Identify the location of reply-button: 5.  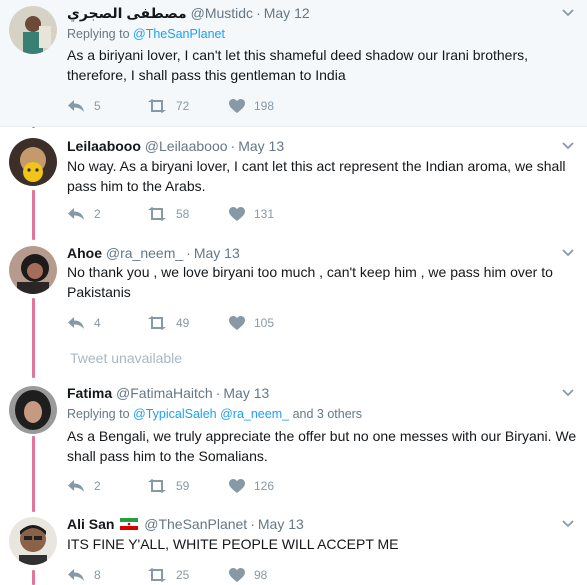
(84, 106).